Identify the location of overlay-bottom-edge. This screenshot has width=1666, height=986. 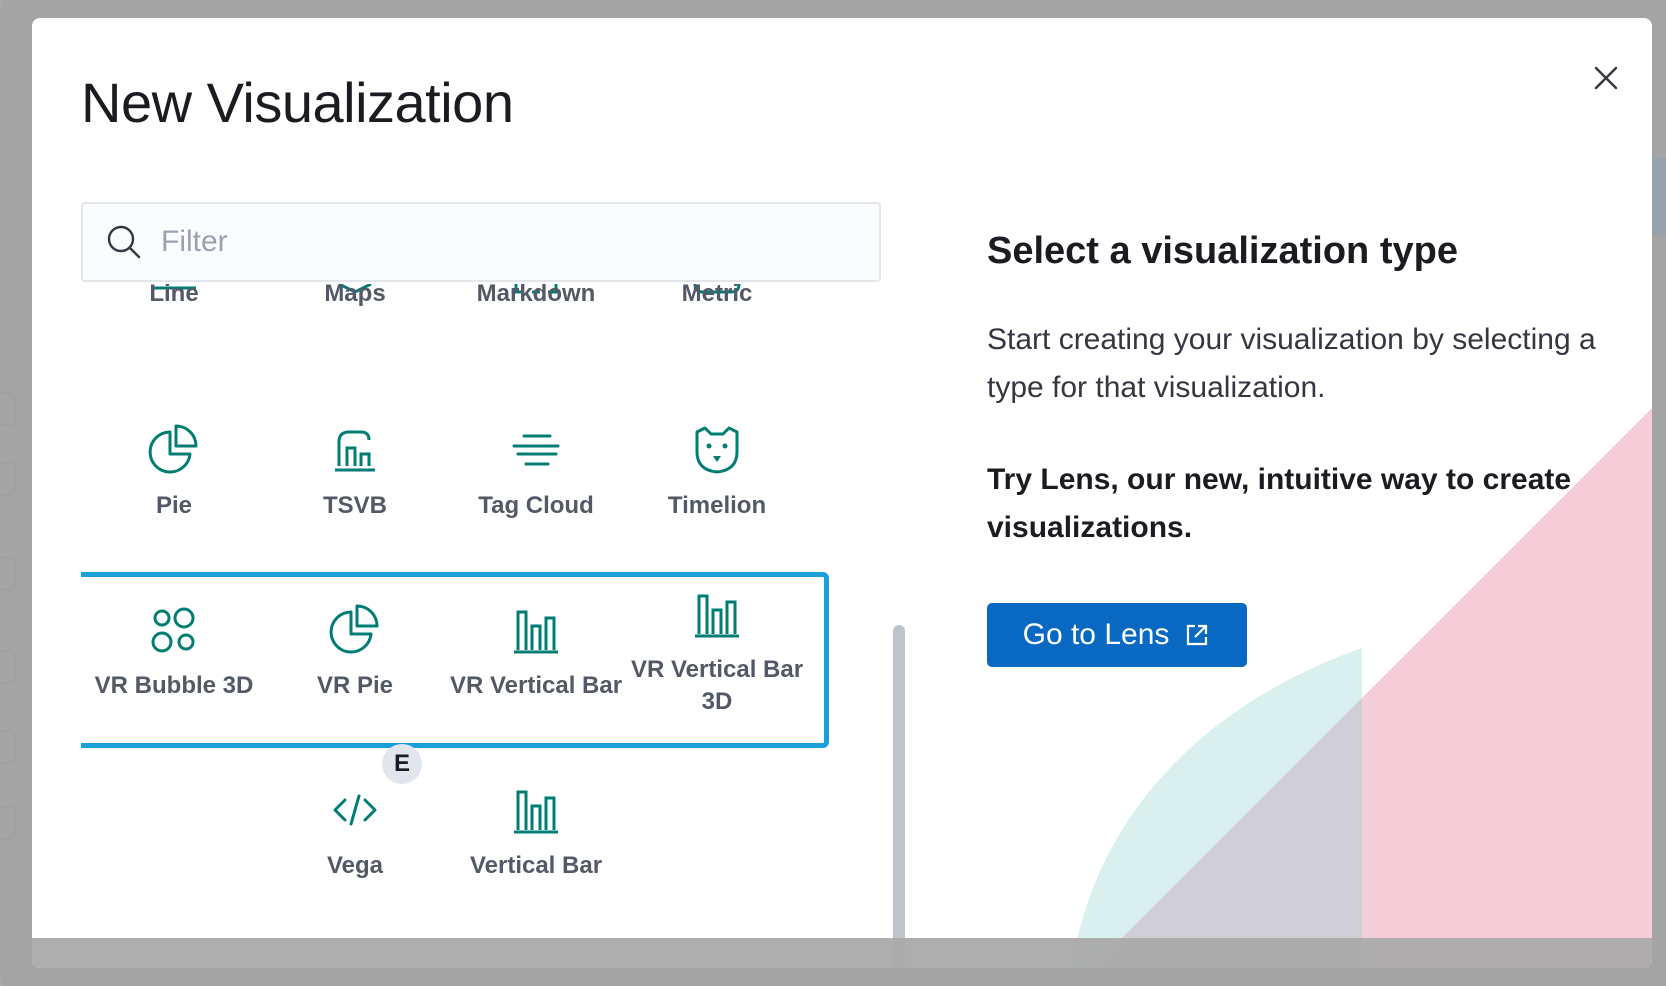
(842, 953).